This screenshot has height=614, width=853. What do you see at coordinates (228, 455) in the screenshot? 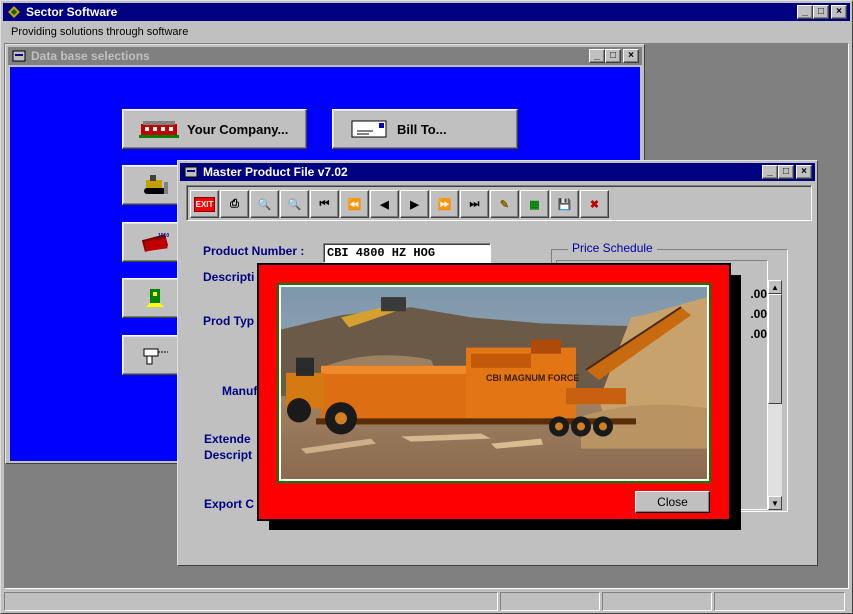
I see `description2-label: Descript` at bounding box center [228, 455].